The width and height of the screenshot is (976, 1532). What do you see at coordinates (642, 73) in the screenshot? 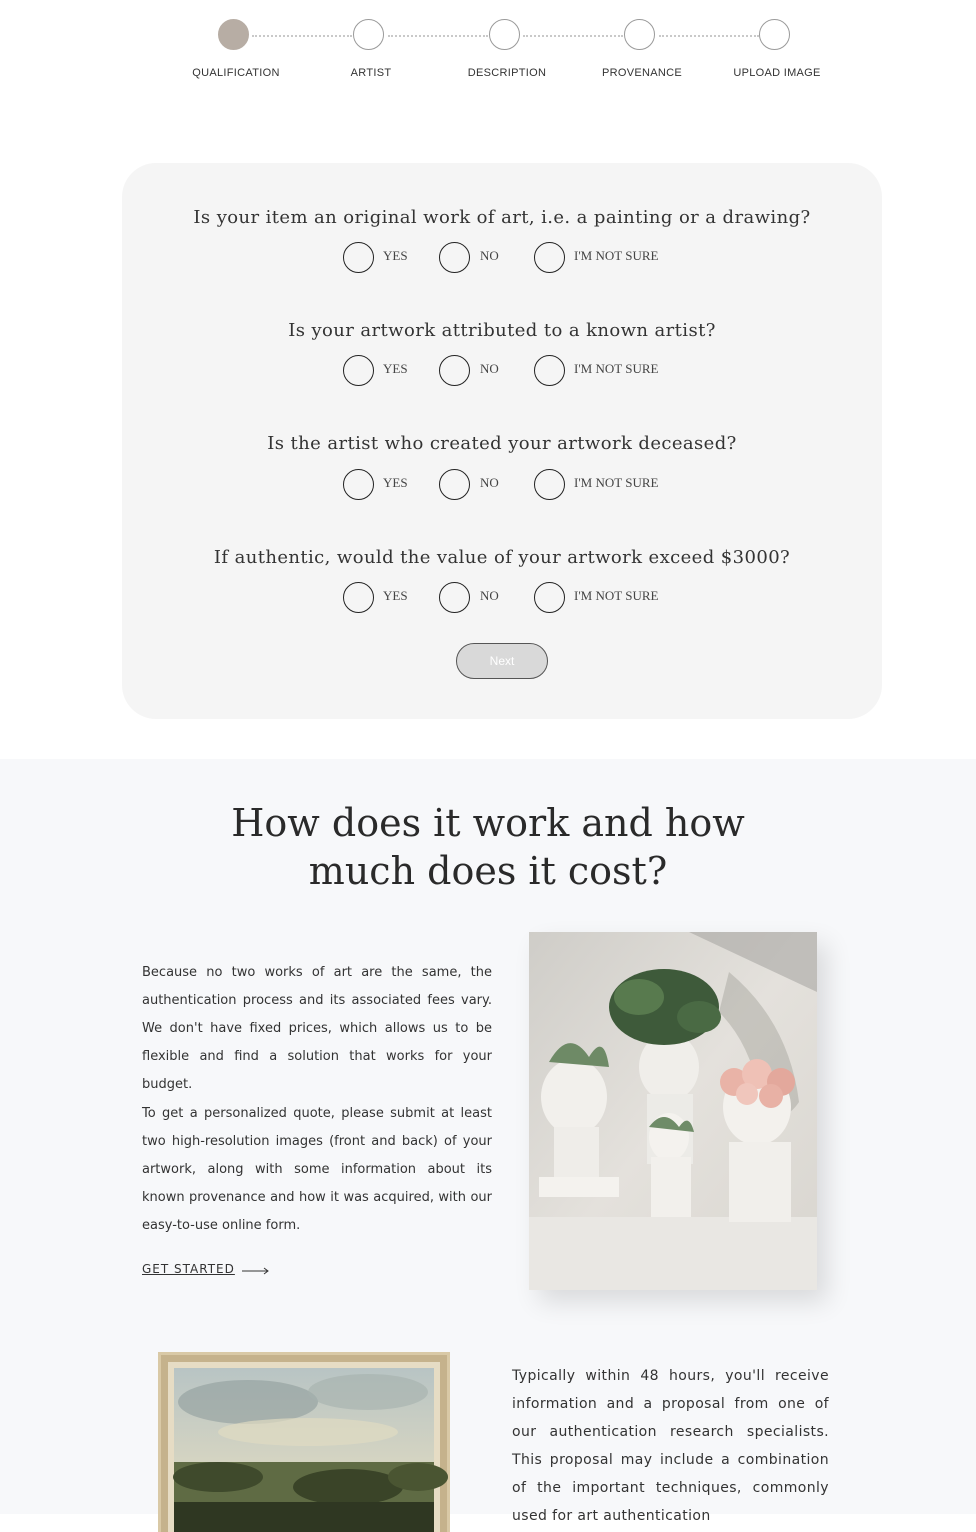
I see `step-provenance-label: PROVENANCE` at bounding box center [642, 73].